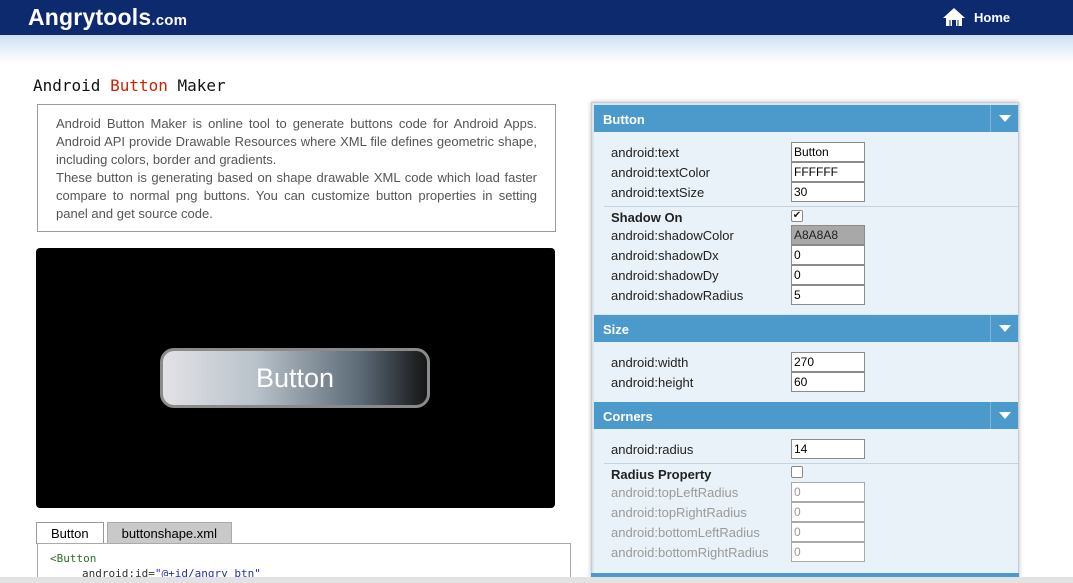 This screenshot has width=1073, height=583. I want to click on title-accent: Button, so click(139, 85).